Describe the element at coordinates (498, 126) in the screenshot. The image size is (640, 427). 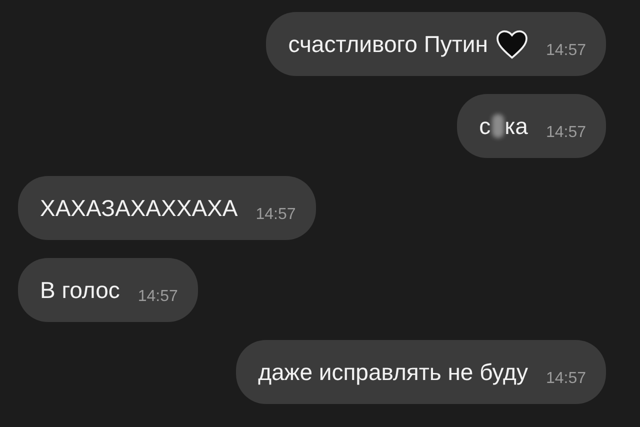
I see `blur-mark` at that location.